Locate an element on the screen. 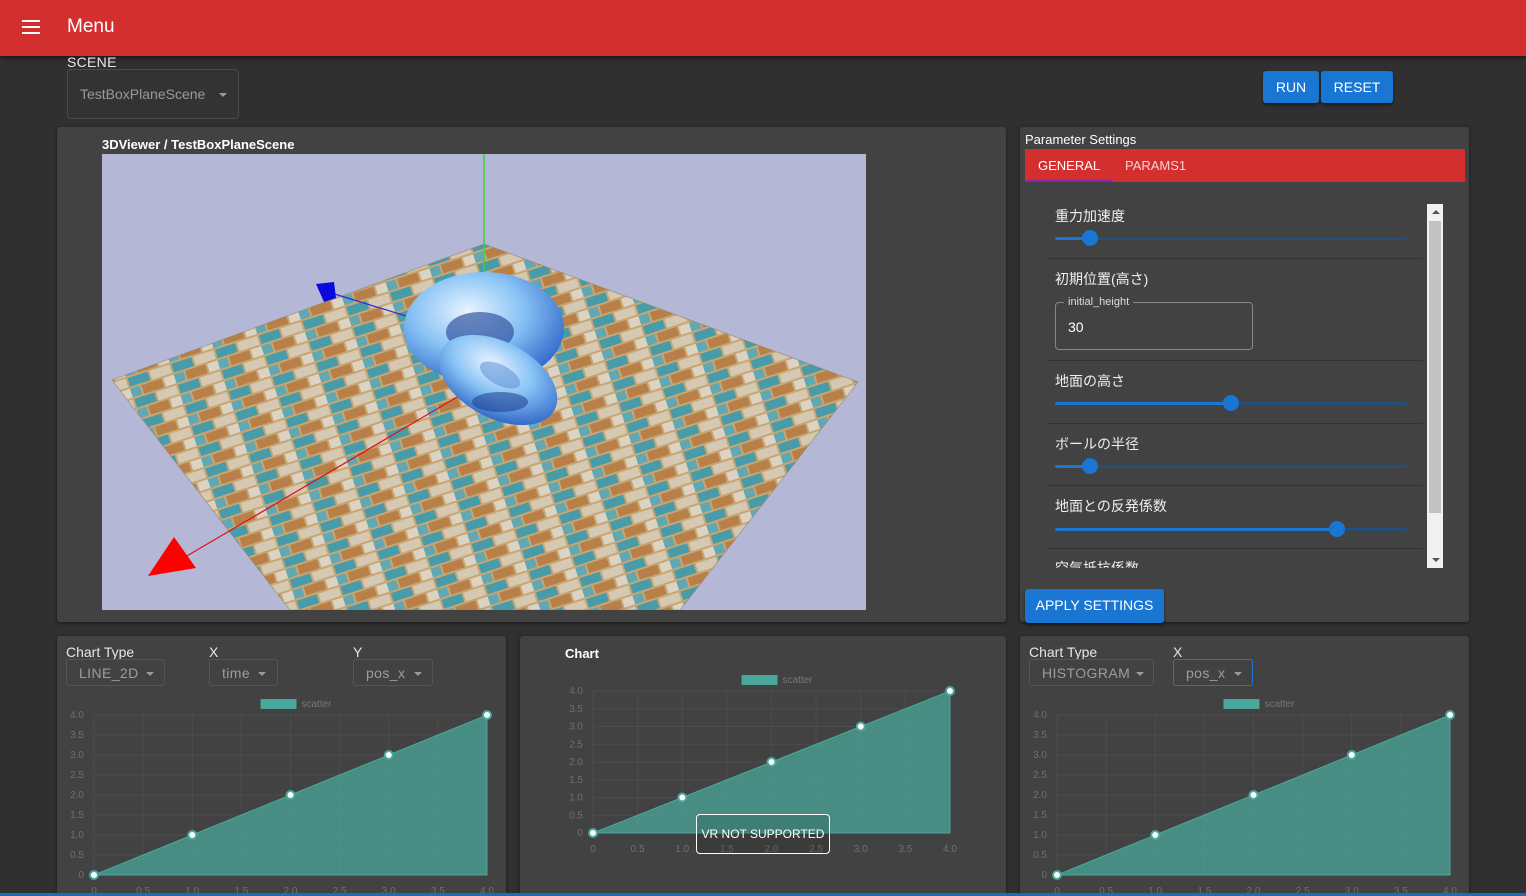  param-label: 空気抵抗係数 is located at coordinates (1097, 564).